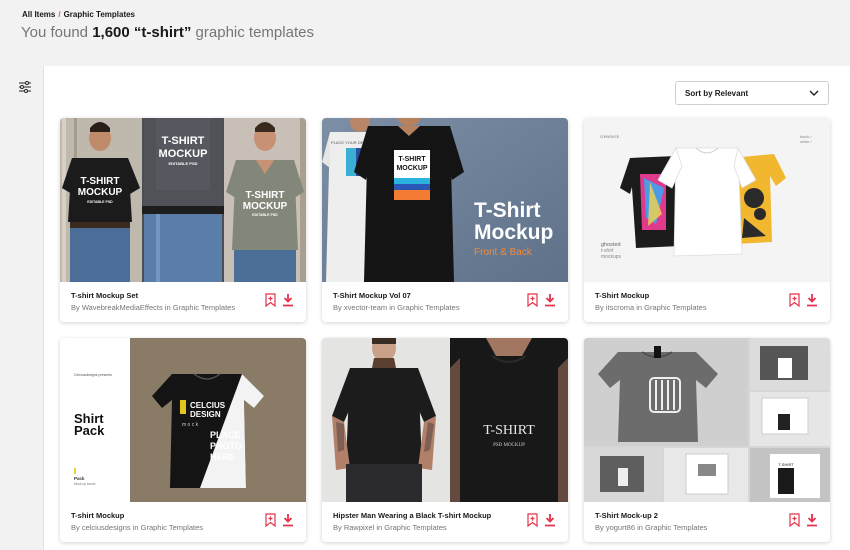 The width and height of the screenshot is (850, 550). Describe the element at coordinates (190, 425) in the screenshot. I see `shirt-sub: m o c k` at that location.